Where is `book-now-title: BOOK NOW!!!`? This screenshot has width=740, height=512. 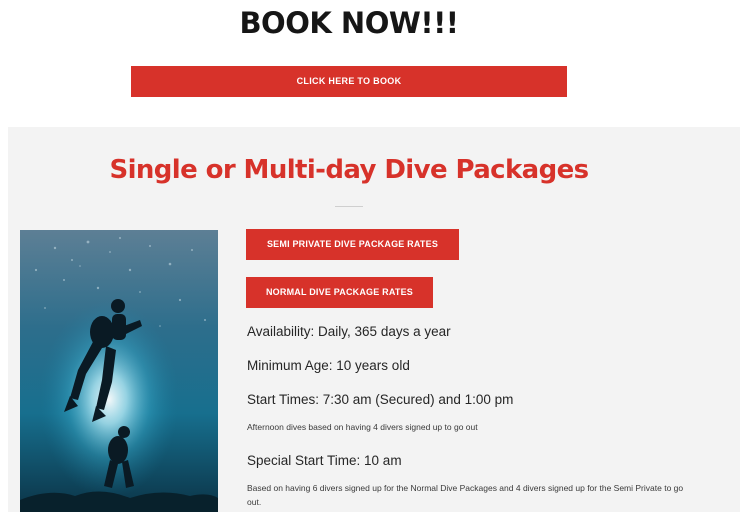
book-now-title: BOOK NOW!!! is located at coordinates (349, 23).